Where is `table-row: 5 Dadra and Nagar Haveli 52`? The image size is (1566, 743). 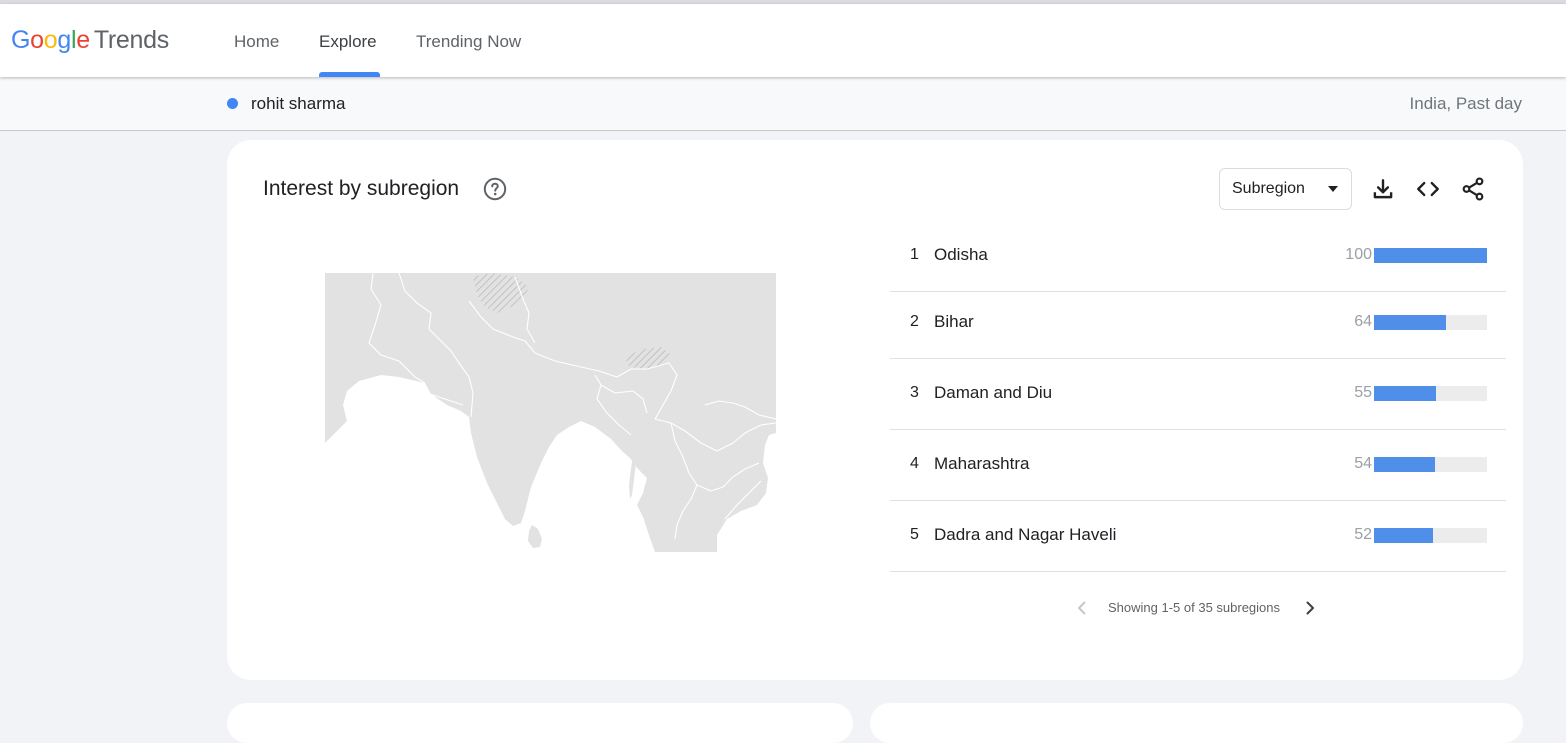 table-row: 5 Dadra and Nagar Haveli 52 is located at coordinates (1198, 536).